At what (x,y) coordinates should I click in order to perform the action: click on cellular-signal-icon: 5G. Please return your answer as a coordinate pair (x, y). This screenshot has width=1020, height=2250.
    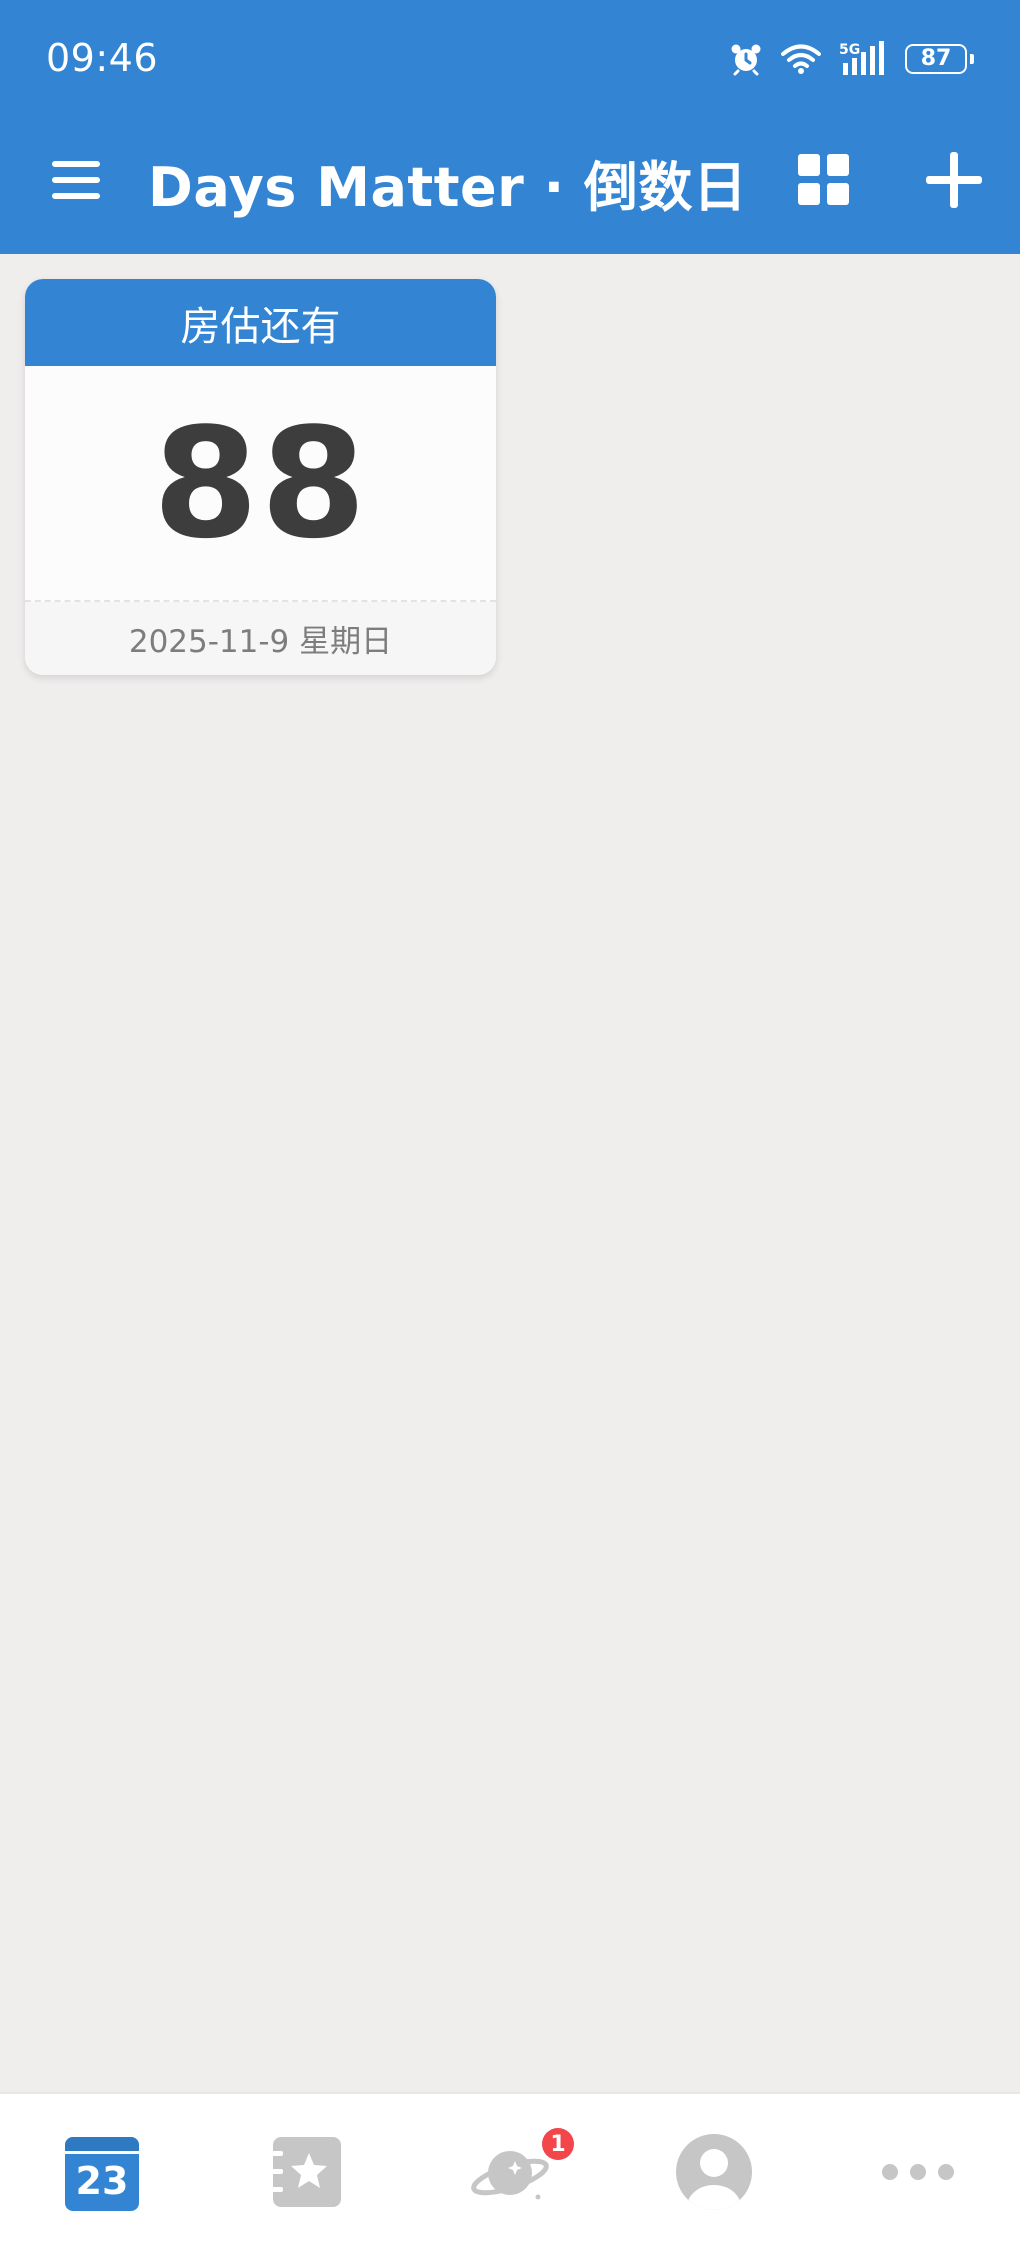
    Looking at the image, I should click on (863, 59).